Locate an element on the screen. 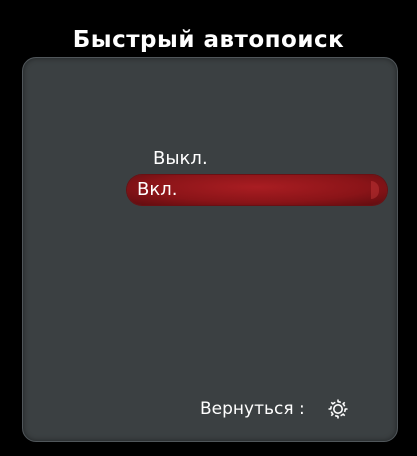  menu-title: Быстрый автопоиск is located at coordinates (208, 40).